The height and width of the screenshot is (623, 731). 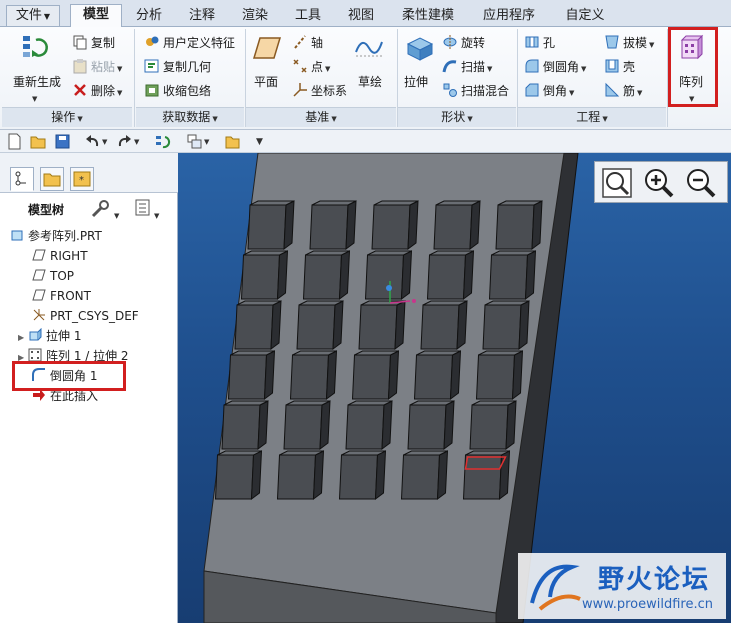 I want to click on csys-button: 坐标系, so click(x=319, y=90).